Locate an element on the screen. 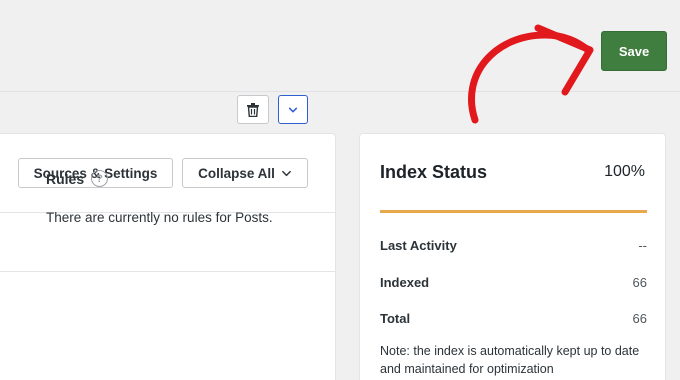 This screenshot has width=680, height=380. arrow-icon is located at coordinates (531, 74).